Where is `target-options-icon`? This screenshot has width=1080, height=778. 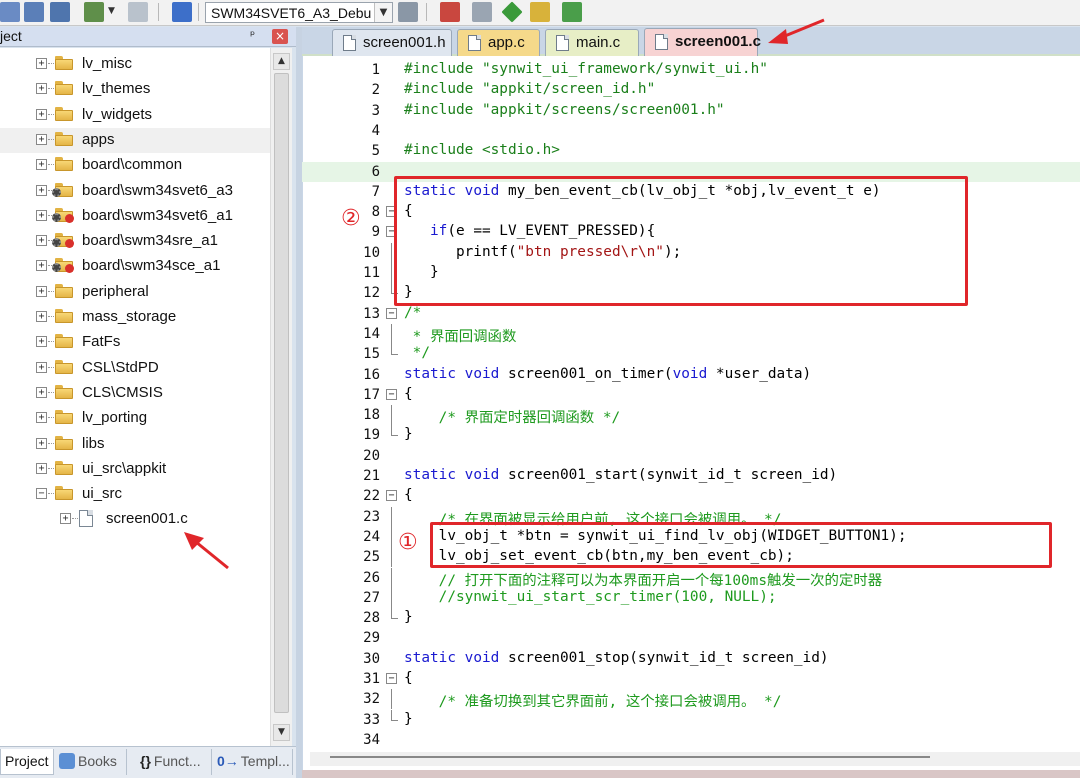
target-options-icon is located at coordinates (138, 12).